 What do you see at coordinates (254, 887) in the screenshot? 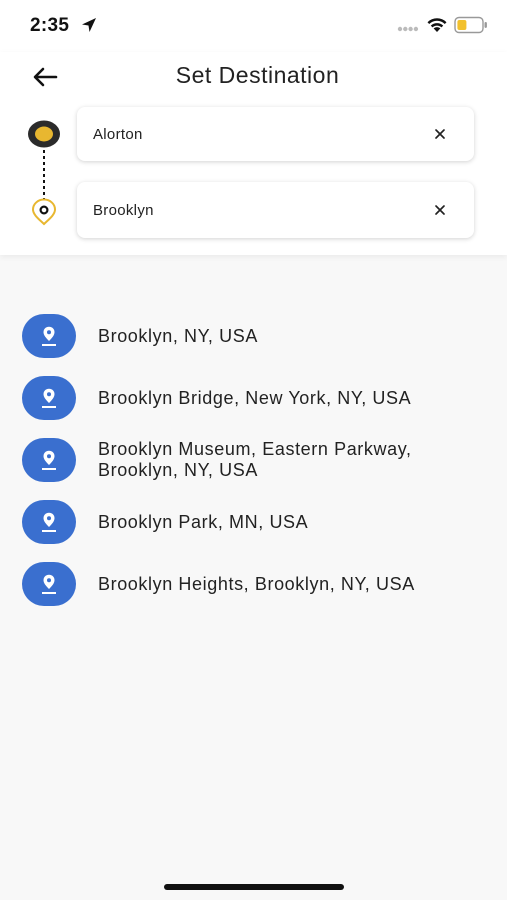
I see `home-indicator` at bounding box center [254, 887].